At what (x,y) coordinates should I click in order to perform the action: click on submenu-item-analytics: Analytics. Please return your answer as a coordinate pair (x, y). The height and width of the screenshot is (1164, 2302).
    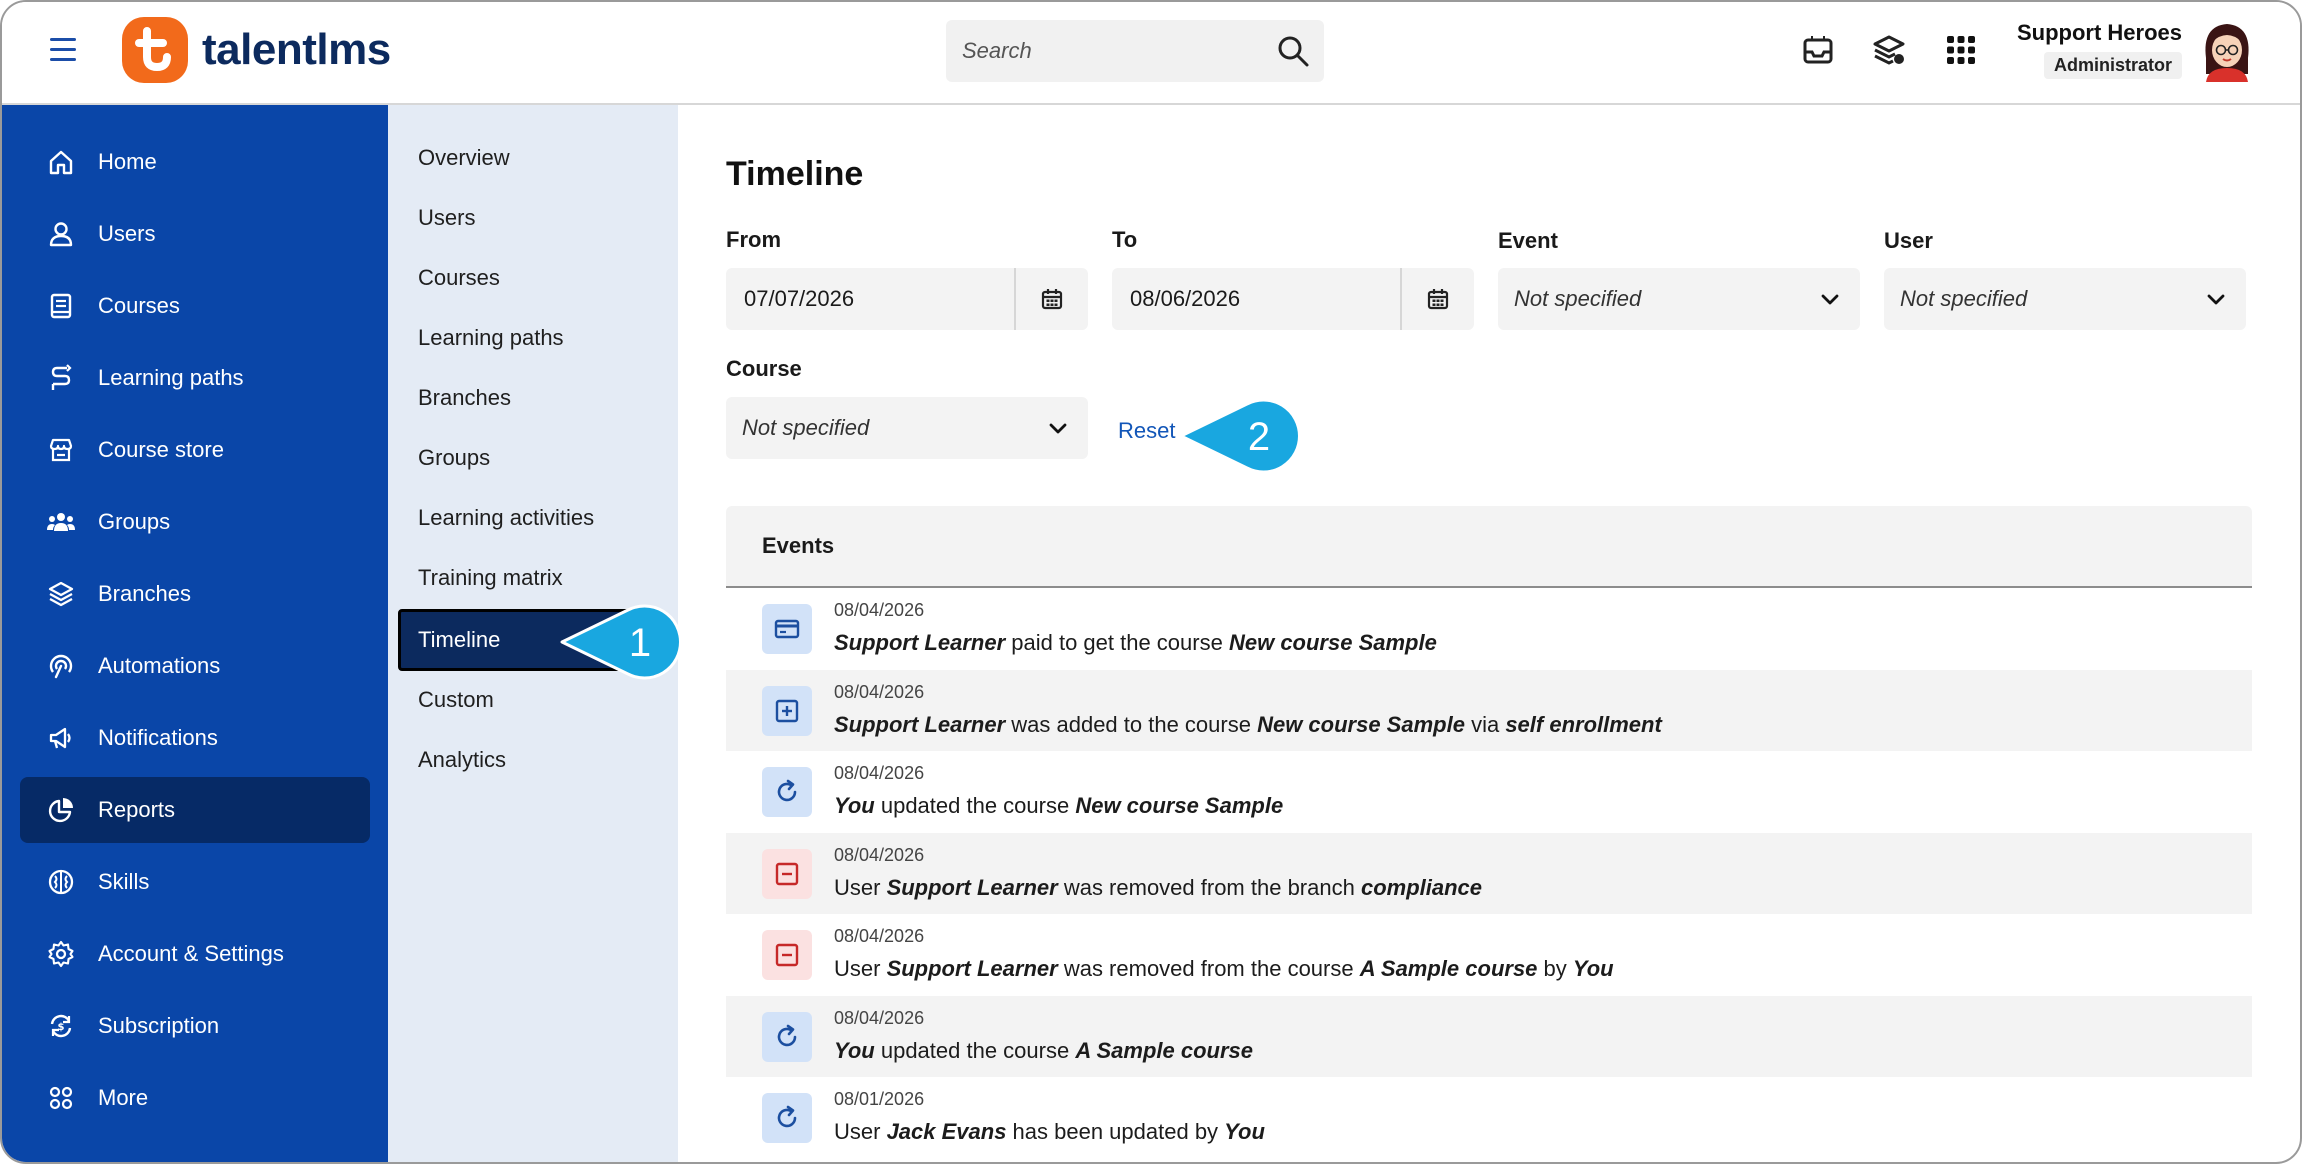
    Looking at the image, I should click on (518, 760).